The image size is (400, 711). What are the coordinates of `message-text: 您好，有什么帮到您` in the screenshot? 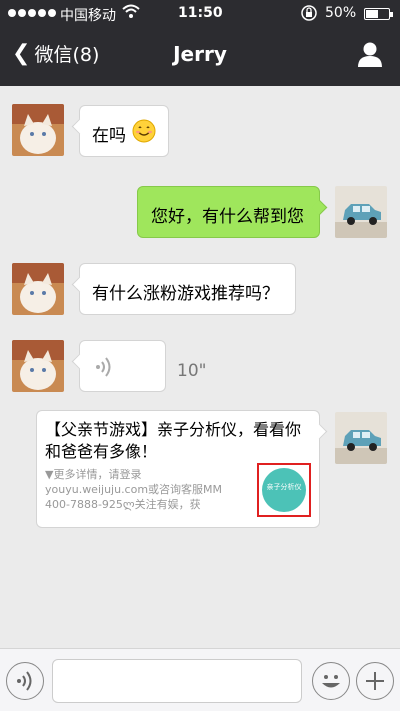 It's located at (227, 217).